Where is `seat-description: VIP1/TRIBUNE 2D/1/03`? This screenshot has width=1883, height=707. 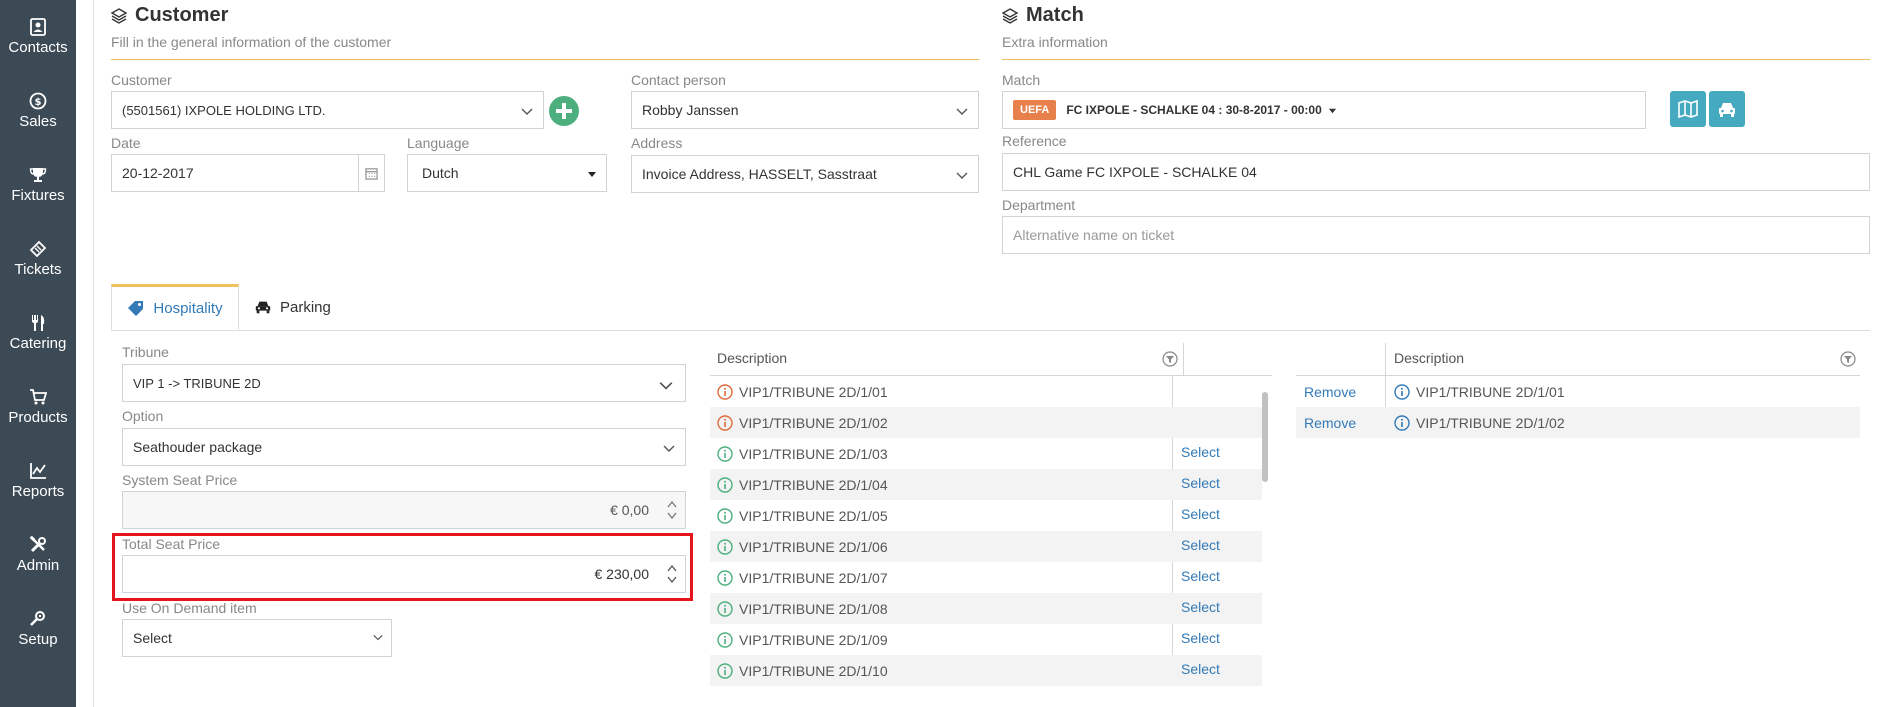
seat-description: VIP1/TRIBUNE 2D/1/03 is located at coordinates (813, 453).